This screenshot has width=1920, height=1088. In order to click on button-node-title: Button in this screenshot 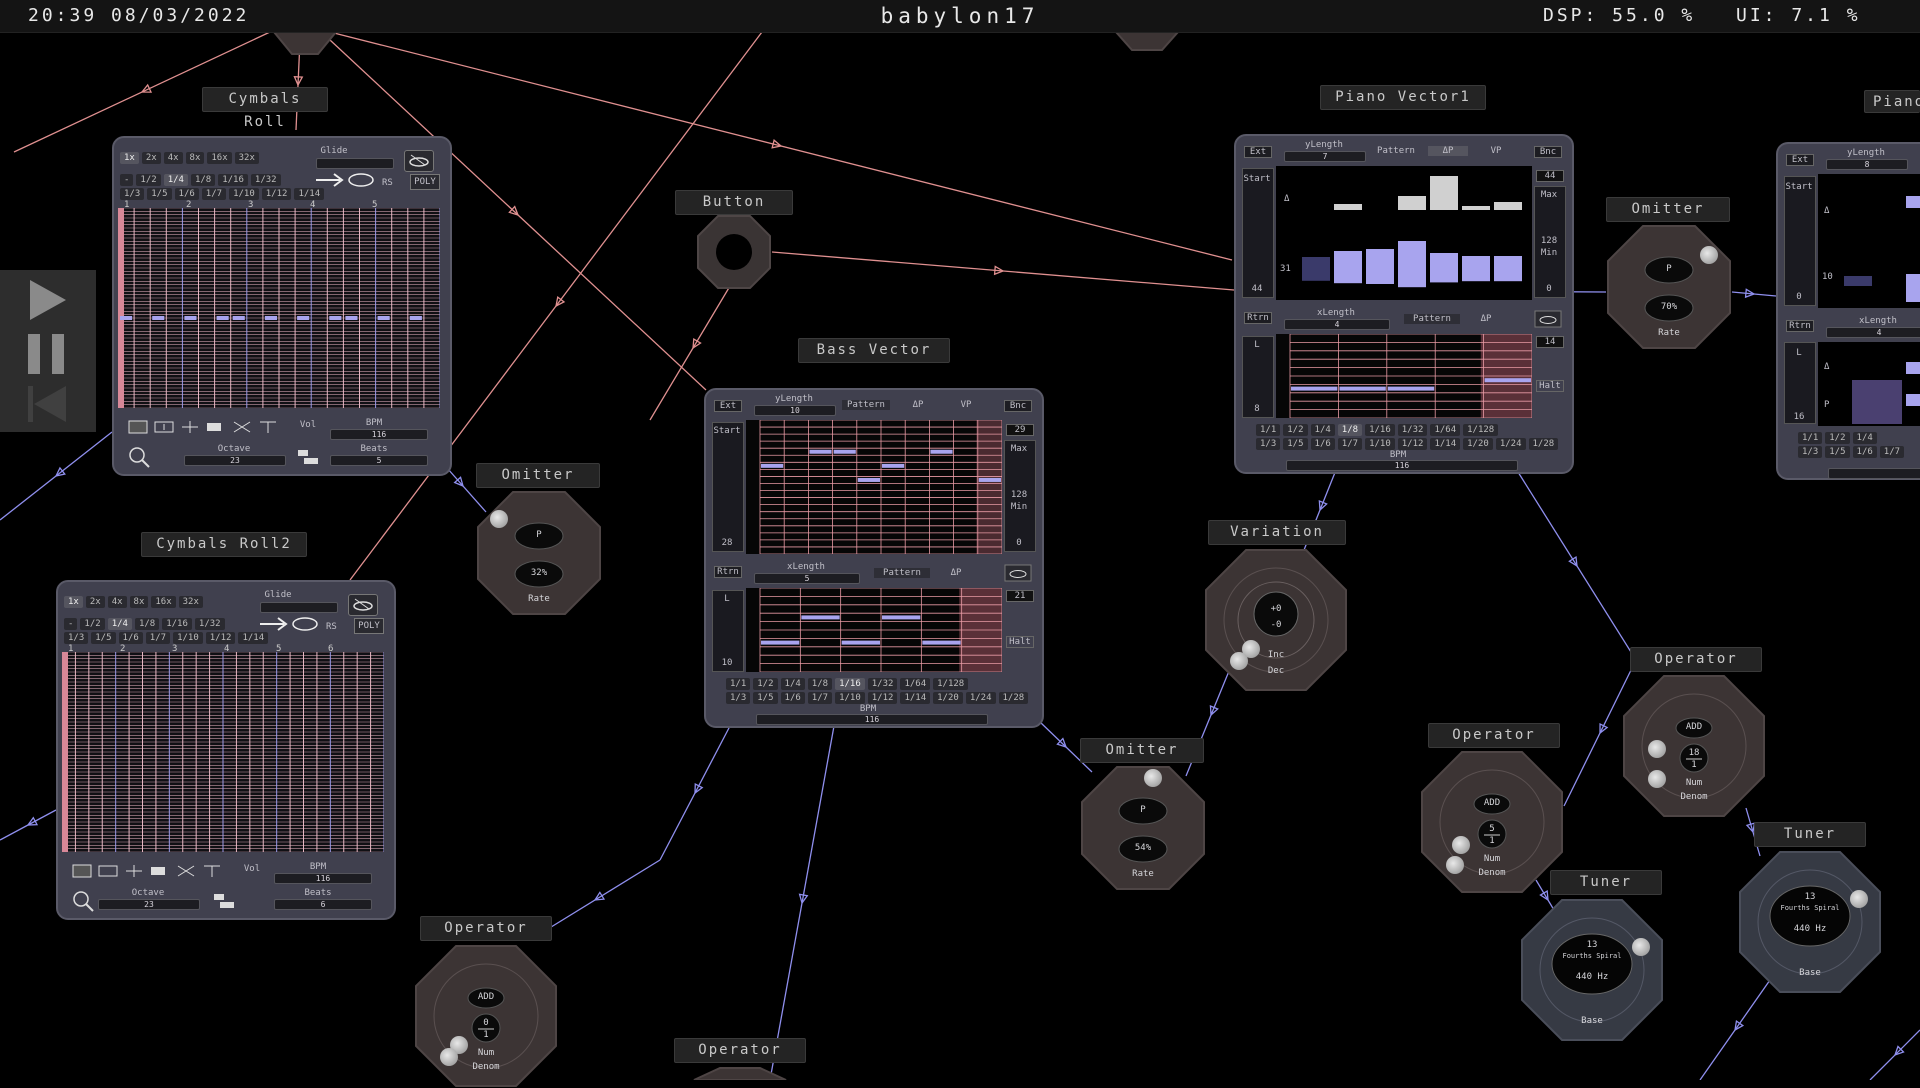, I will do `click(734, 202)`.